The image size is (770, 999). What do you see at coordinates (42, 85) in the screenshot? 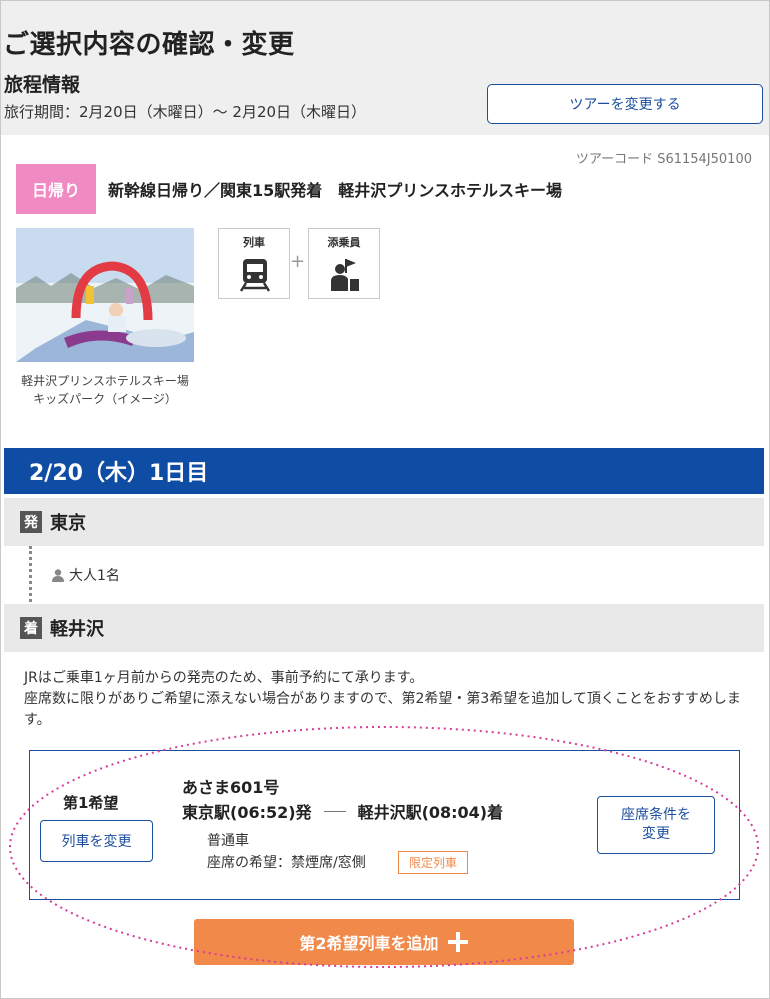
I see `section-title: 旅程情報` at bounding box center [42, 85].